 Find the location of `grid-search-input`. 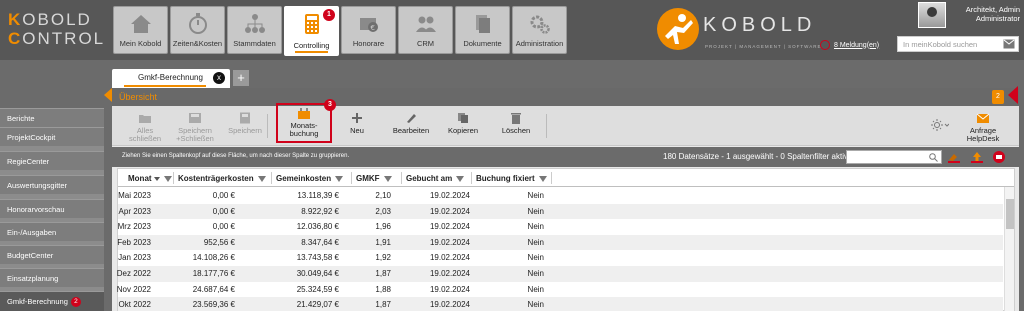

grid-search-input is located at coordinates (894, 157).